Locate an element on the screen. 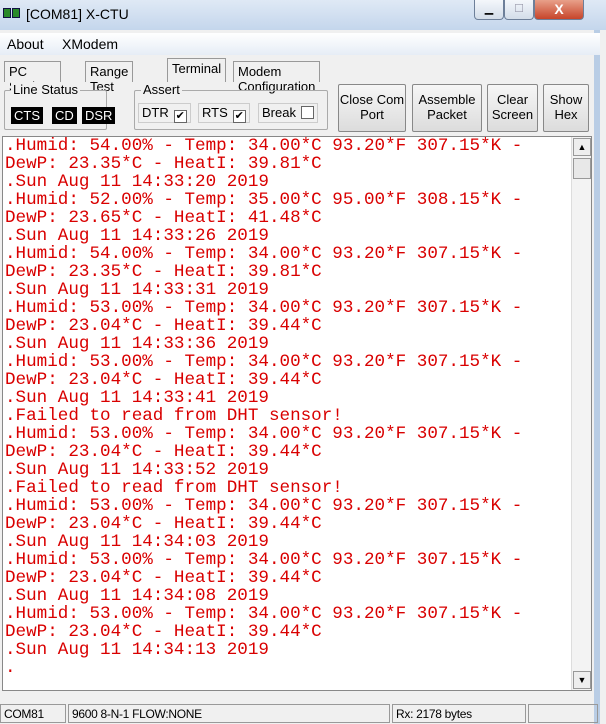  rts-label: RTS is located at coordinates (215, 112).